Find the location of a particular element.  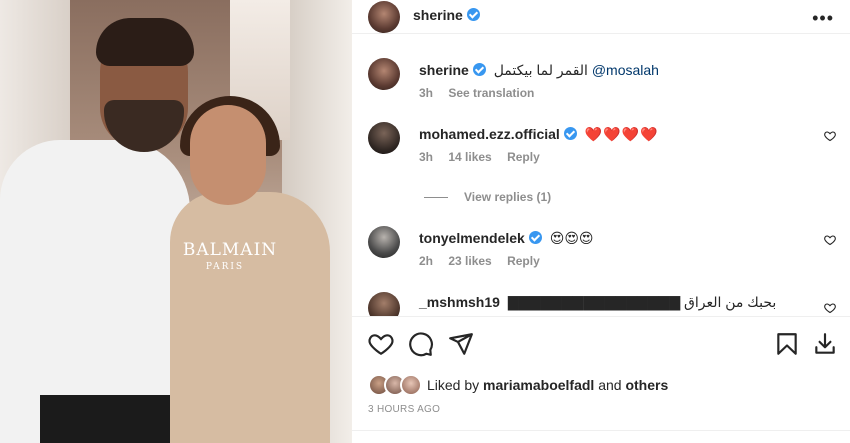

caption-text: sherine القمر لما بيكتمل @mosalah is located at coordinates (539, 70).